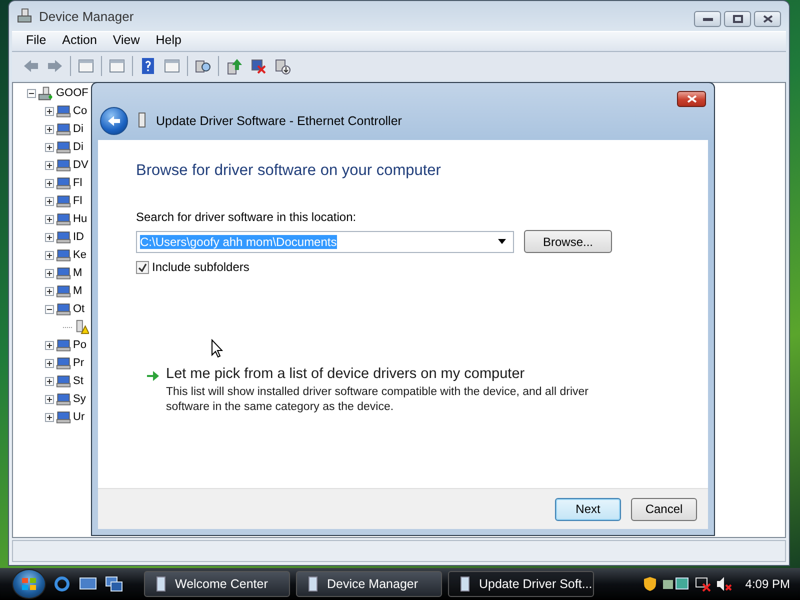 The image size is (800, 600). I want to click on tree-item: DV, so click(80, 165).